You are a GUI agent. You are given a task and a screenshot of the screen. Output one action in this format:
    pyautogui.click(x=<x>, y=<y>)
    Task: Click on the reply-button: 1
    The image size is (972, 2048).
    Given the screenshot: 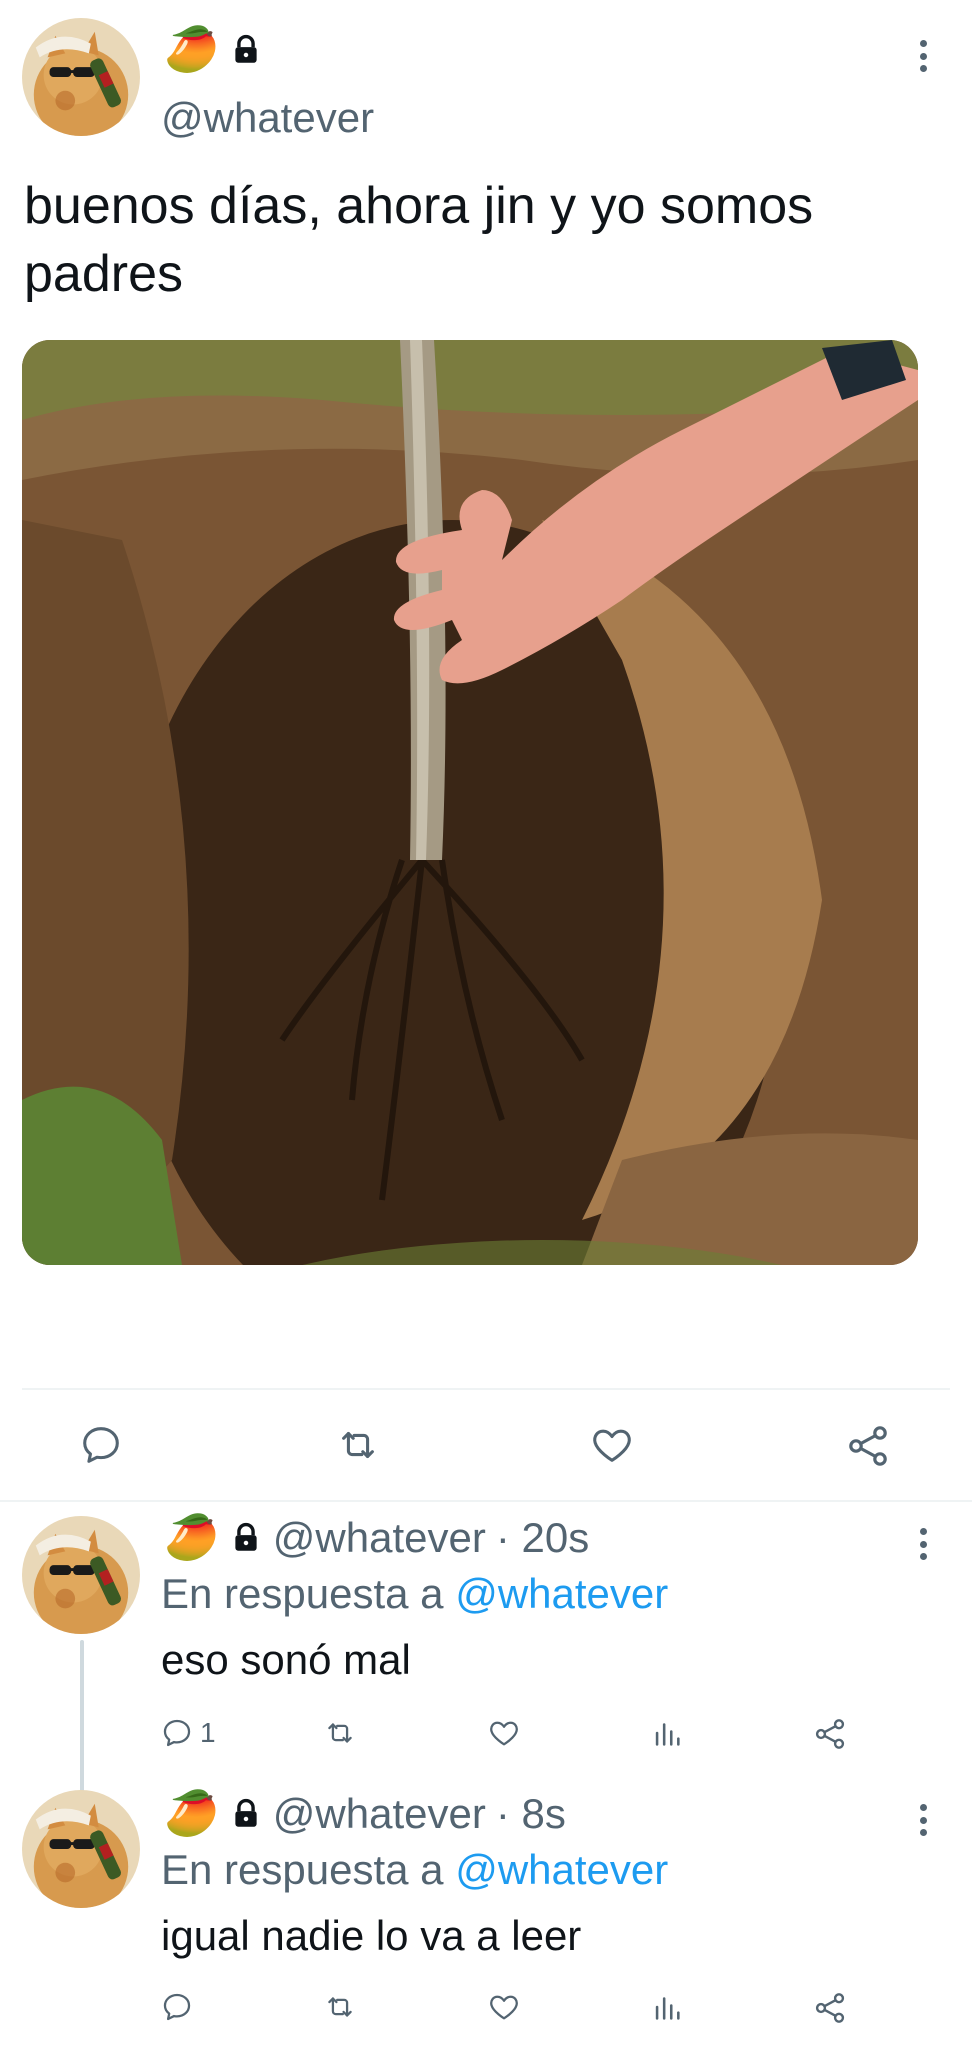 What is the action you would take?
    pyautogui.click(x=188, y=1733)
    